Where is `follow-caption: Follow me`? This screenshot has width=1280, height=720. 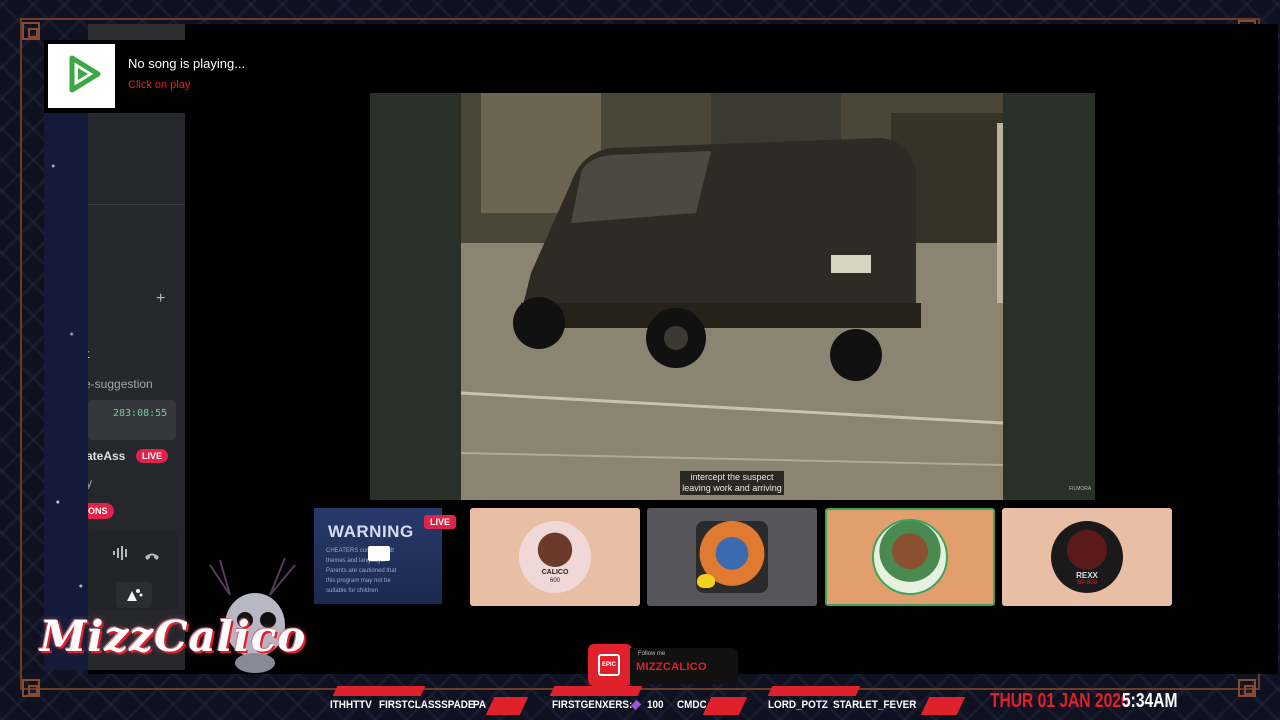 follow-caption: Follow me is located at coordinates (652, 654).